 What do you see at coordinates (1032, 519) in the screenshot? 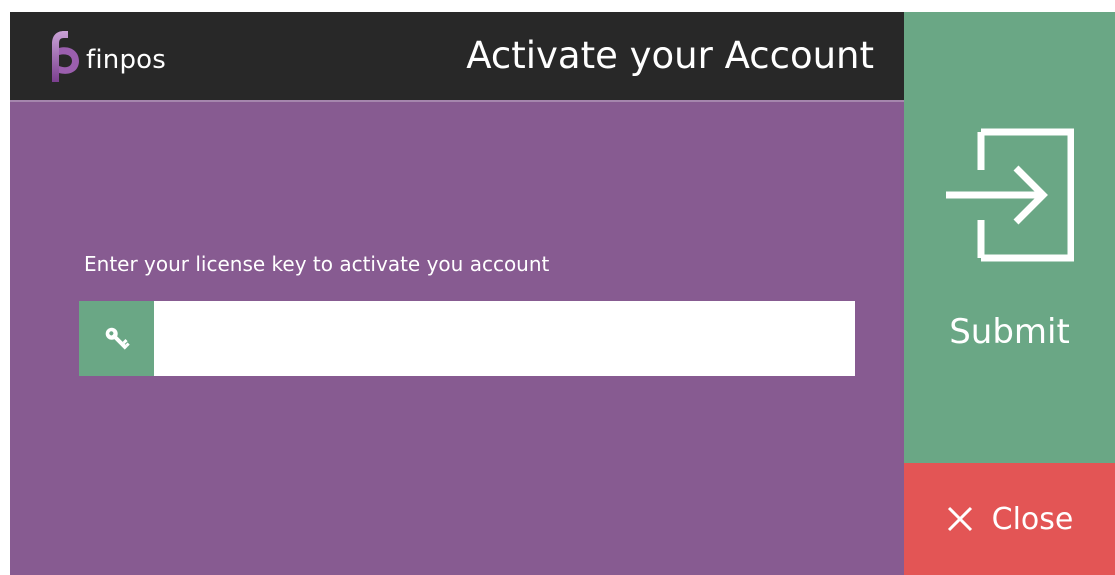
I see `close-label: Close` at bounding box center [1032, 519].